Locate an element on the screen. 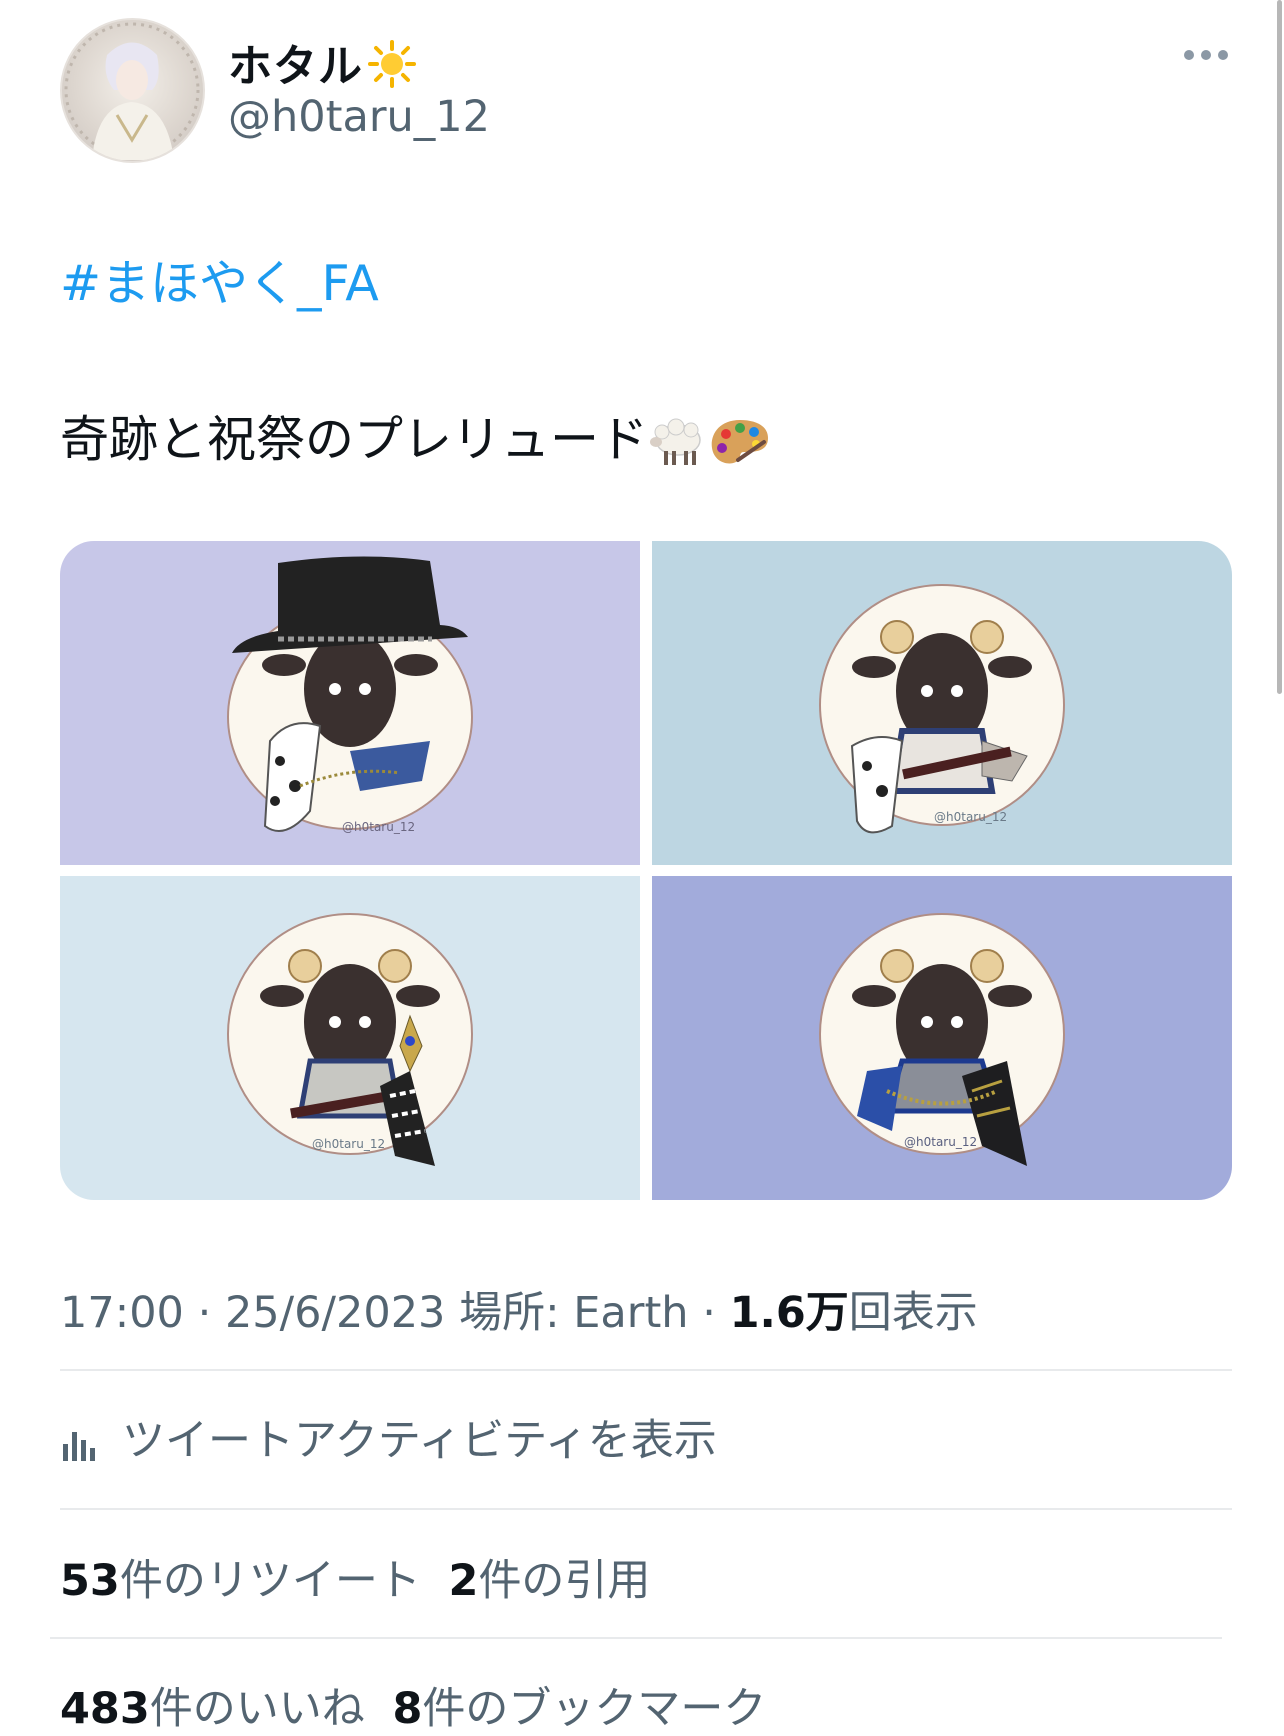  watermark-2: @h0taru_12 is located at coordinates (970, 817).